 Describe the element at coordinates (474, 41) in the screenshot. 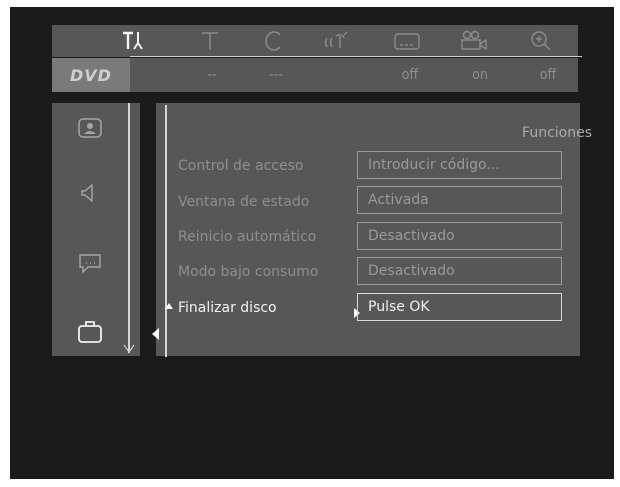

I see `camera-angle-icon` at that location.